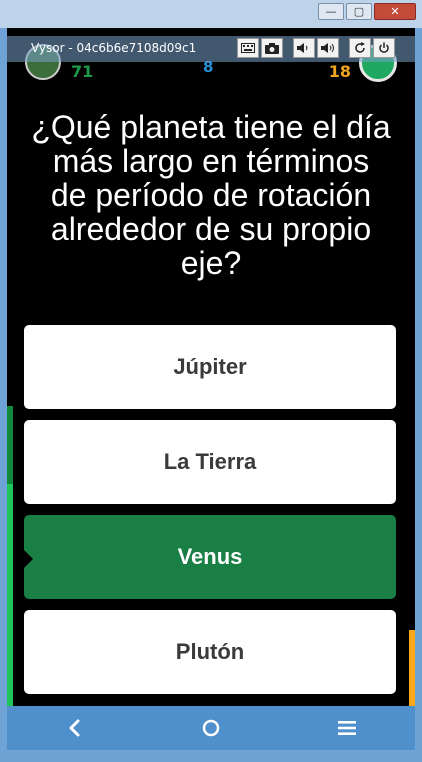 The image size is (422, 762). What do you see at coordinates (384, 48) in the screenshot?
I see `power-icon` at bounding box center [384, 48].